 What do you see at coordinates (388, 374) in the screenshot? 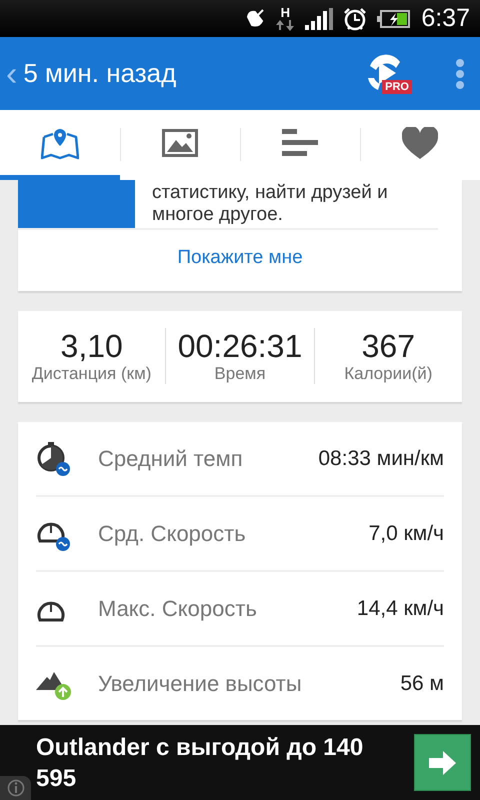
I see `summary-label: Калории(й)` at bounding box center [388, 374].